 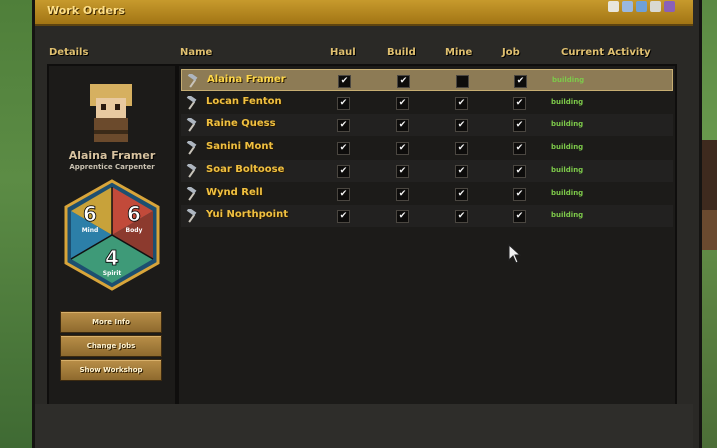 I want to click on titlebar-icons, so click(x=641, y=6).